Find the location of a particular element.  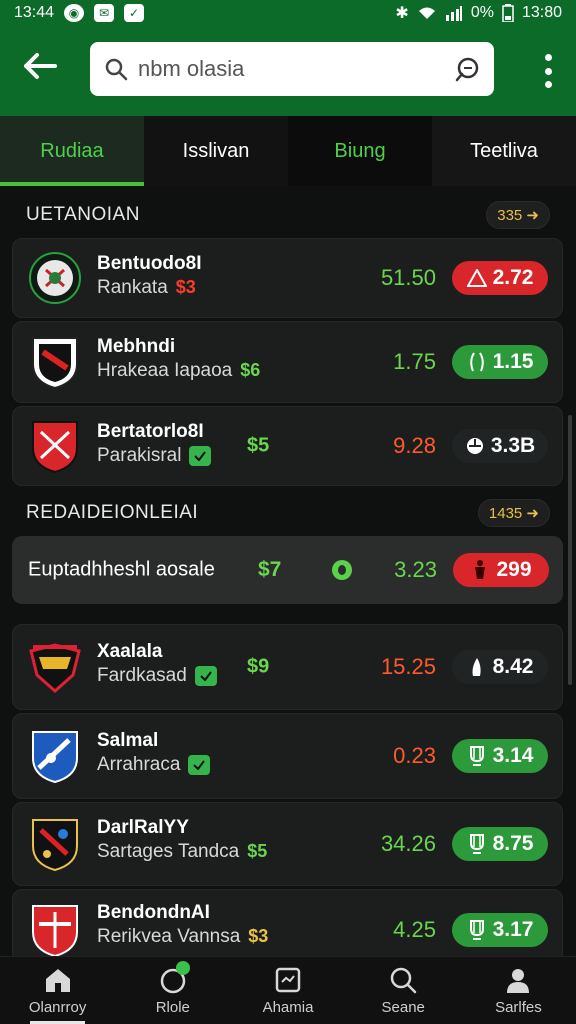

section-count-badge: 335 ➜ is located at coordinates (518, 215).